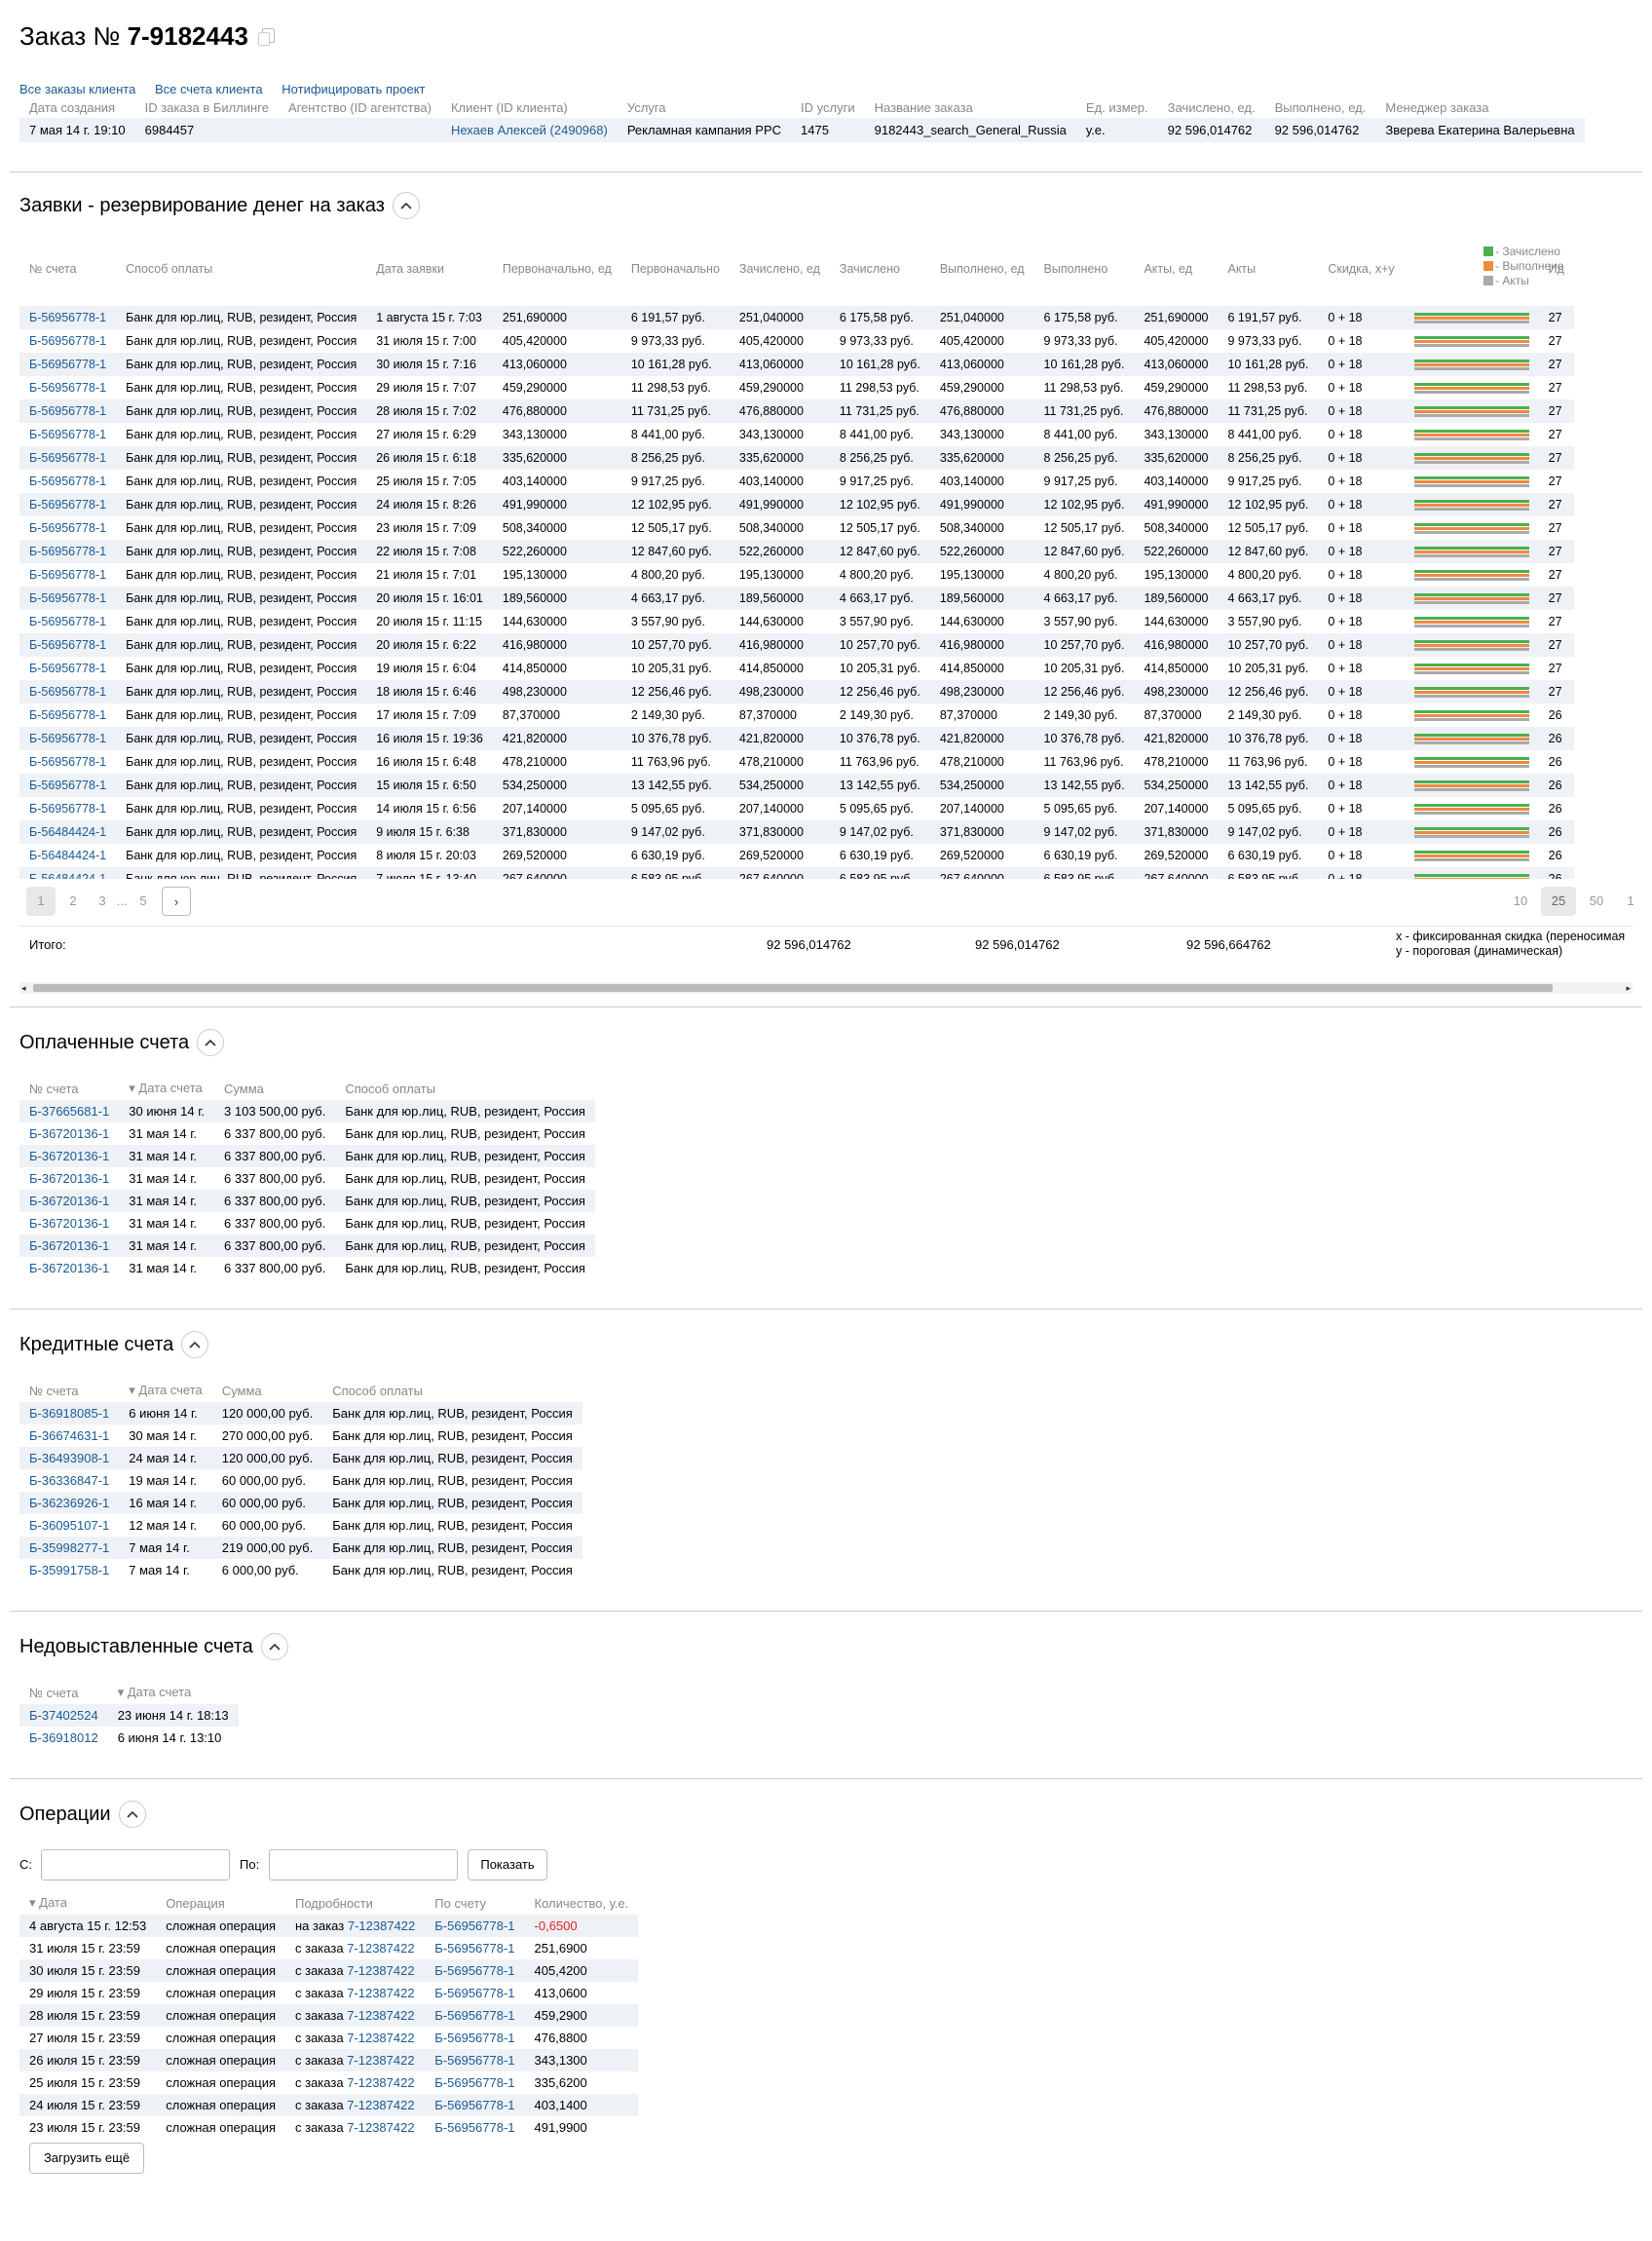 Image resolution: width=1652 pixels, height=2241 pixels. Describe the element at coordinates (24, 988) in the screenshot. I see `scroll-left-icon: ◂` at that location.